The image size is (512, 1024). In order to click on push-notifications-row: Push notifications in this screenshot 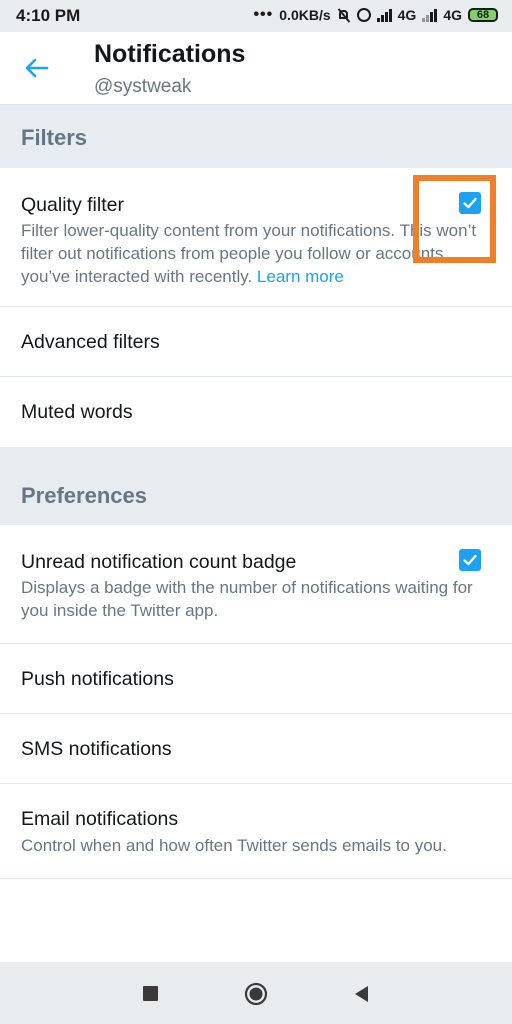, I will do `click(256, 679)`.